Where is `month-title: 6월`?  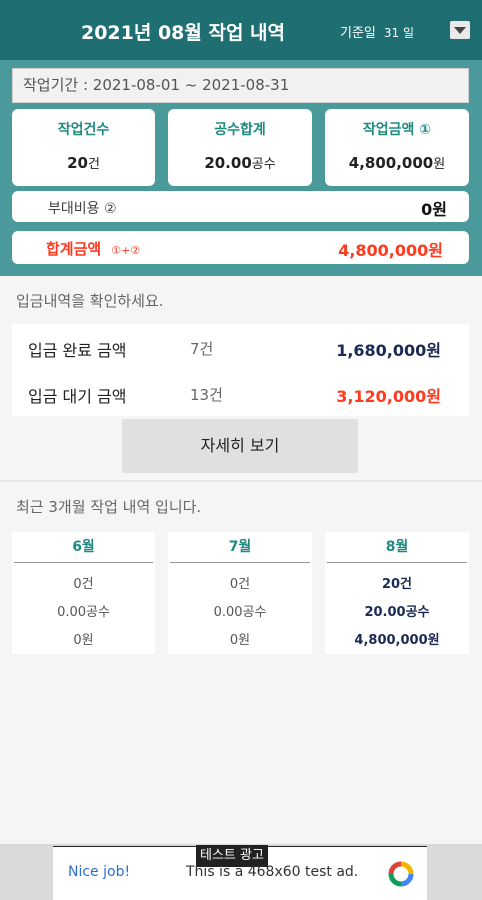
month-title: 6월 is located at coordinates (83, 547).